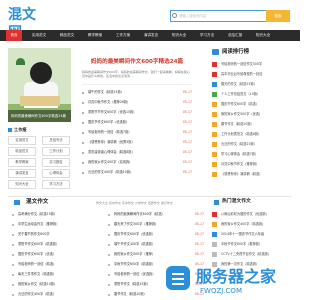  Describe the element at coordinates (254, 64) in the screenshot. I see `ranking-item: 写给老师的一封信作文500字` at that location.